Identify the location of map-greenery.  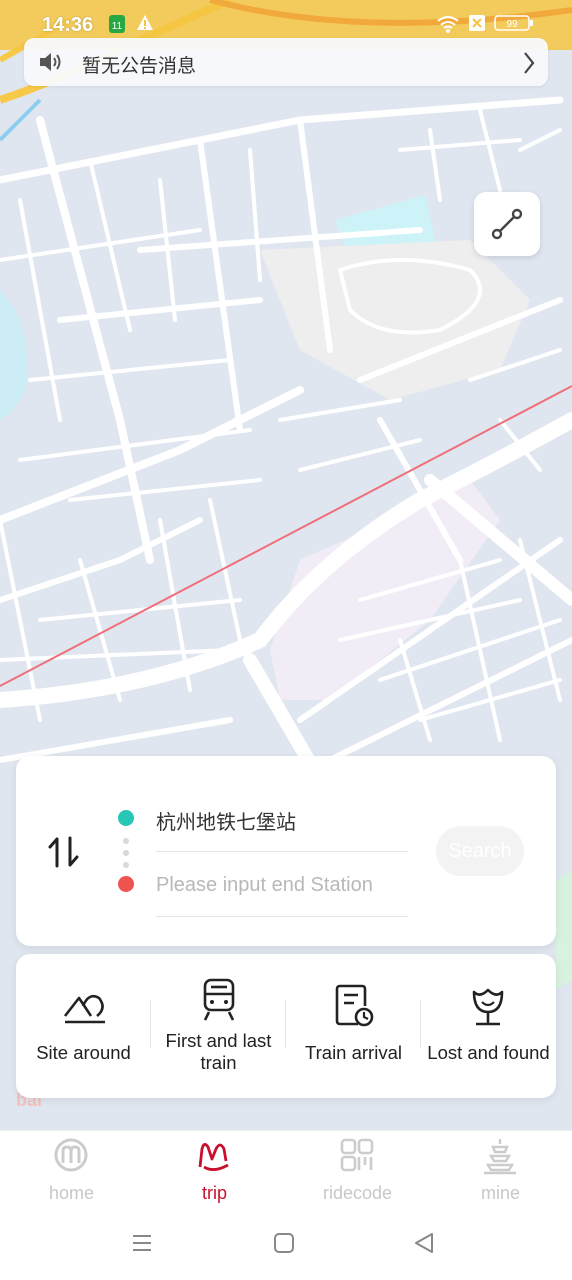
(564, 930).